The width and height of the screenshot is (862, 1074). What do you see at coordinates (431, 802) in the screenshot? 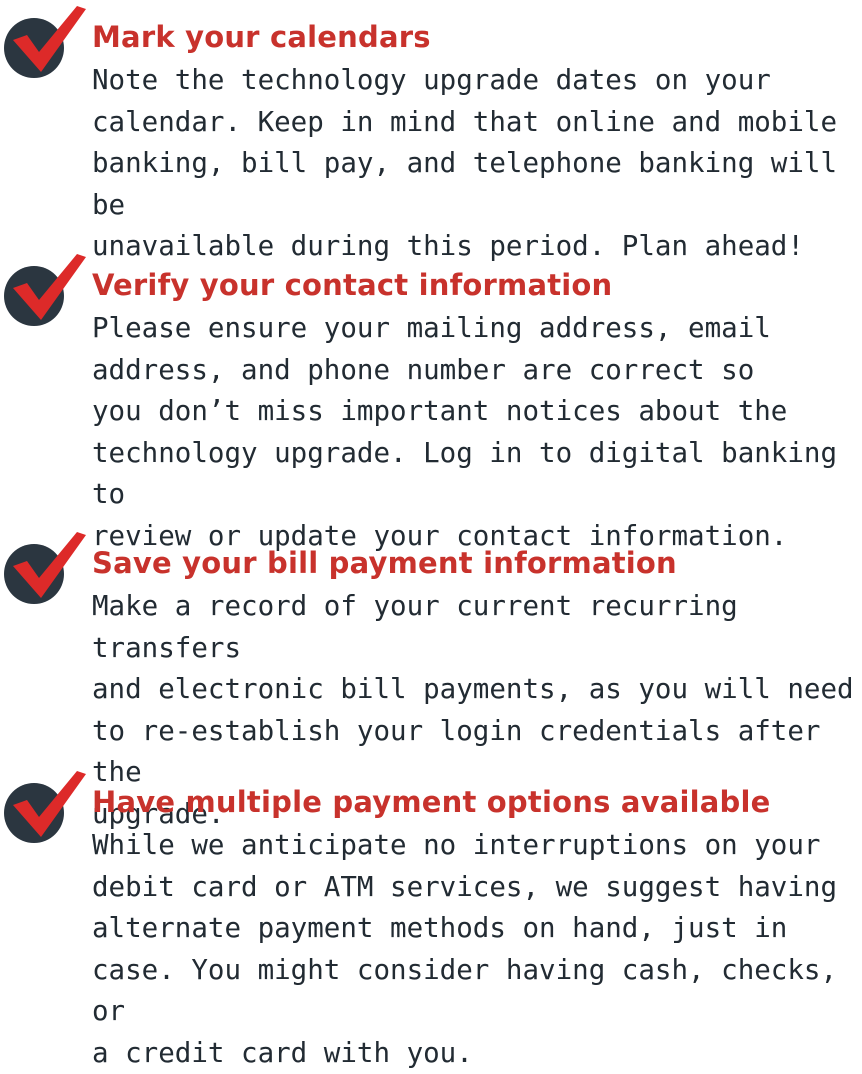
I see `item-title: Have multiple payment options available` at bounding box center [431, 802].